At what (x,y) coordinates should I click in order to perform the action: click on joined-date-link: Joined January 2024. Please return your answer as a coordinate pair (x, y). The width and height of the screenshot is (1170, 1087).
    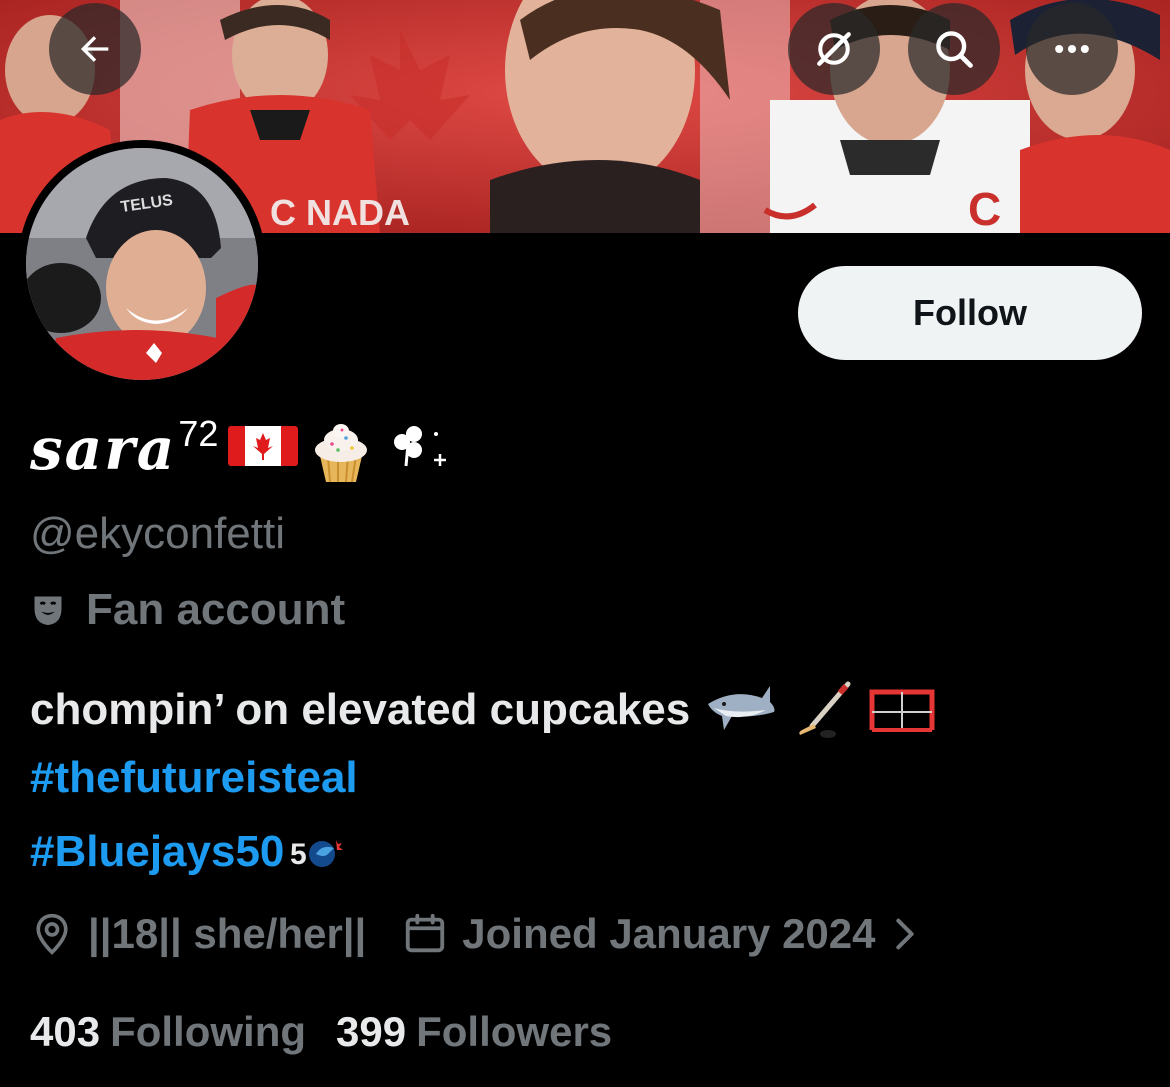
    Looking at the image, I should click on (660, 934).